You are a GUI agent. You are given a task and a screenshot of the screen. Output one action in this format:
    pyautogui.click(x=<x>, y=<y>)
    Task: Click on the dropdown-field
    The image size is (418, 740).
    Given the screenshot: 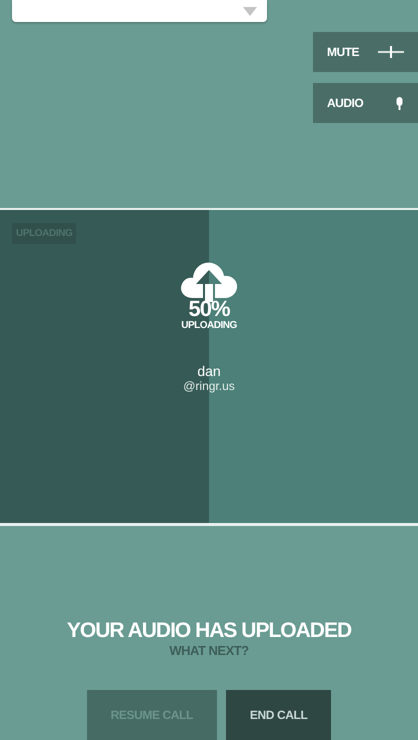 What is the action you would take?
    pyautogui.click(x=139, y=11)
    